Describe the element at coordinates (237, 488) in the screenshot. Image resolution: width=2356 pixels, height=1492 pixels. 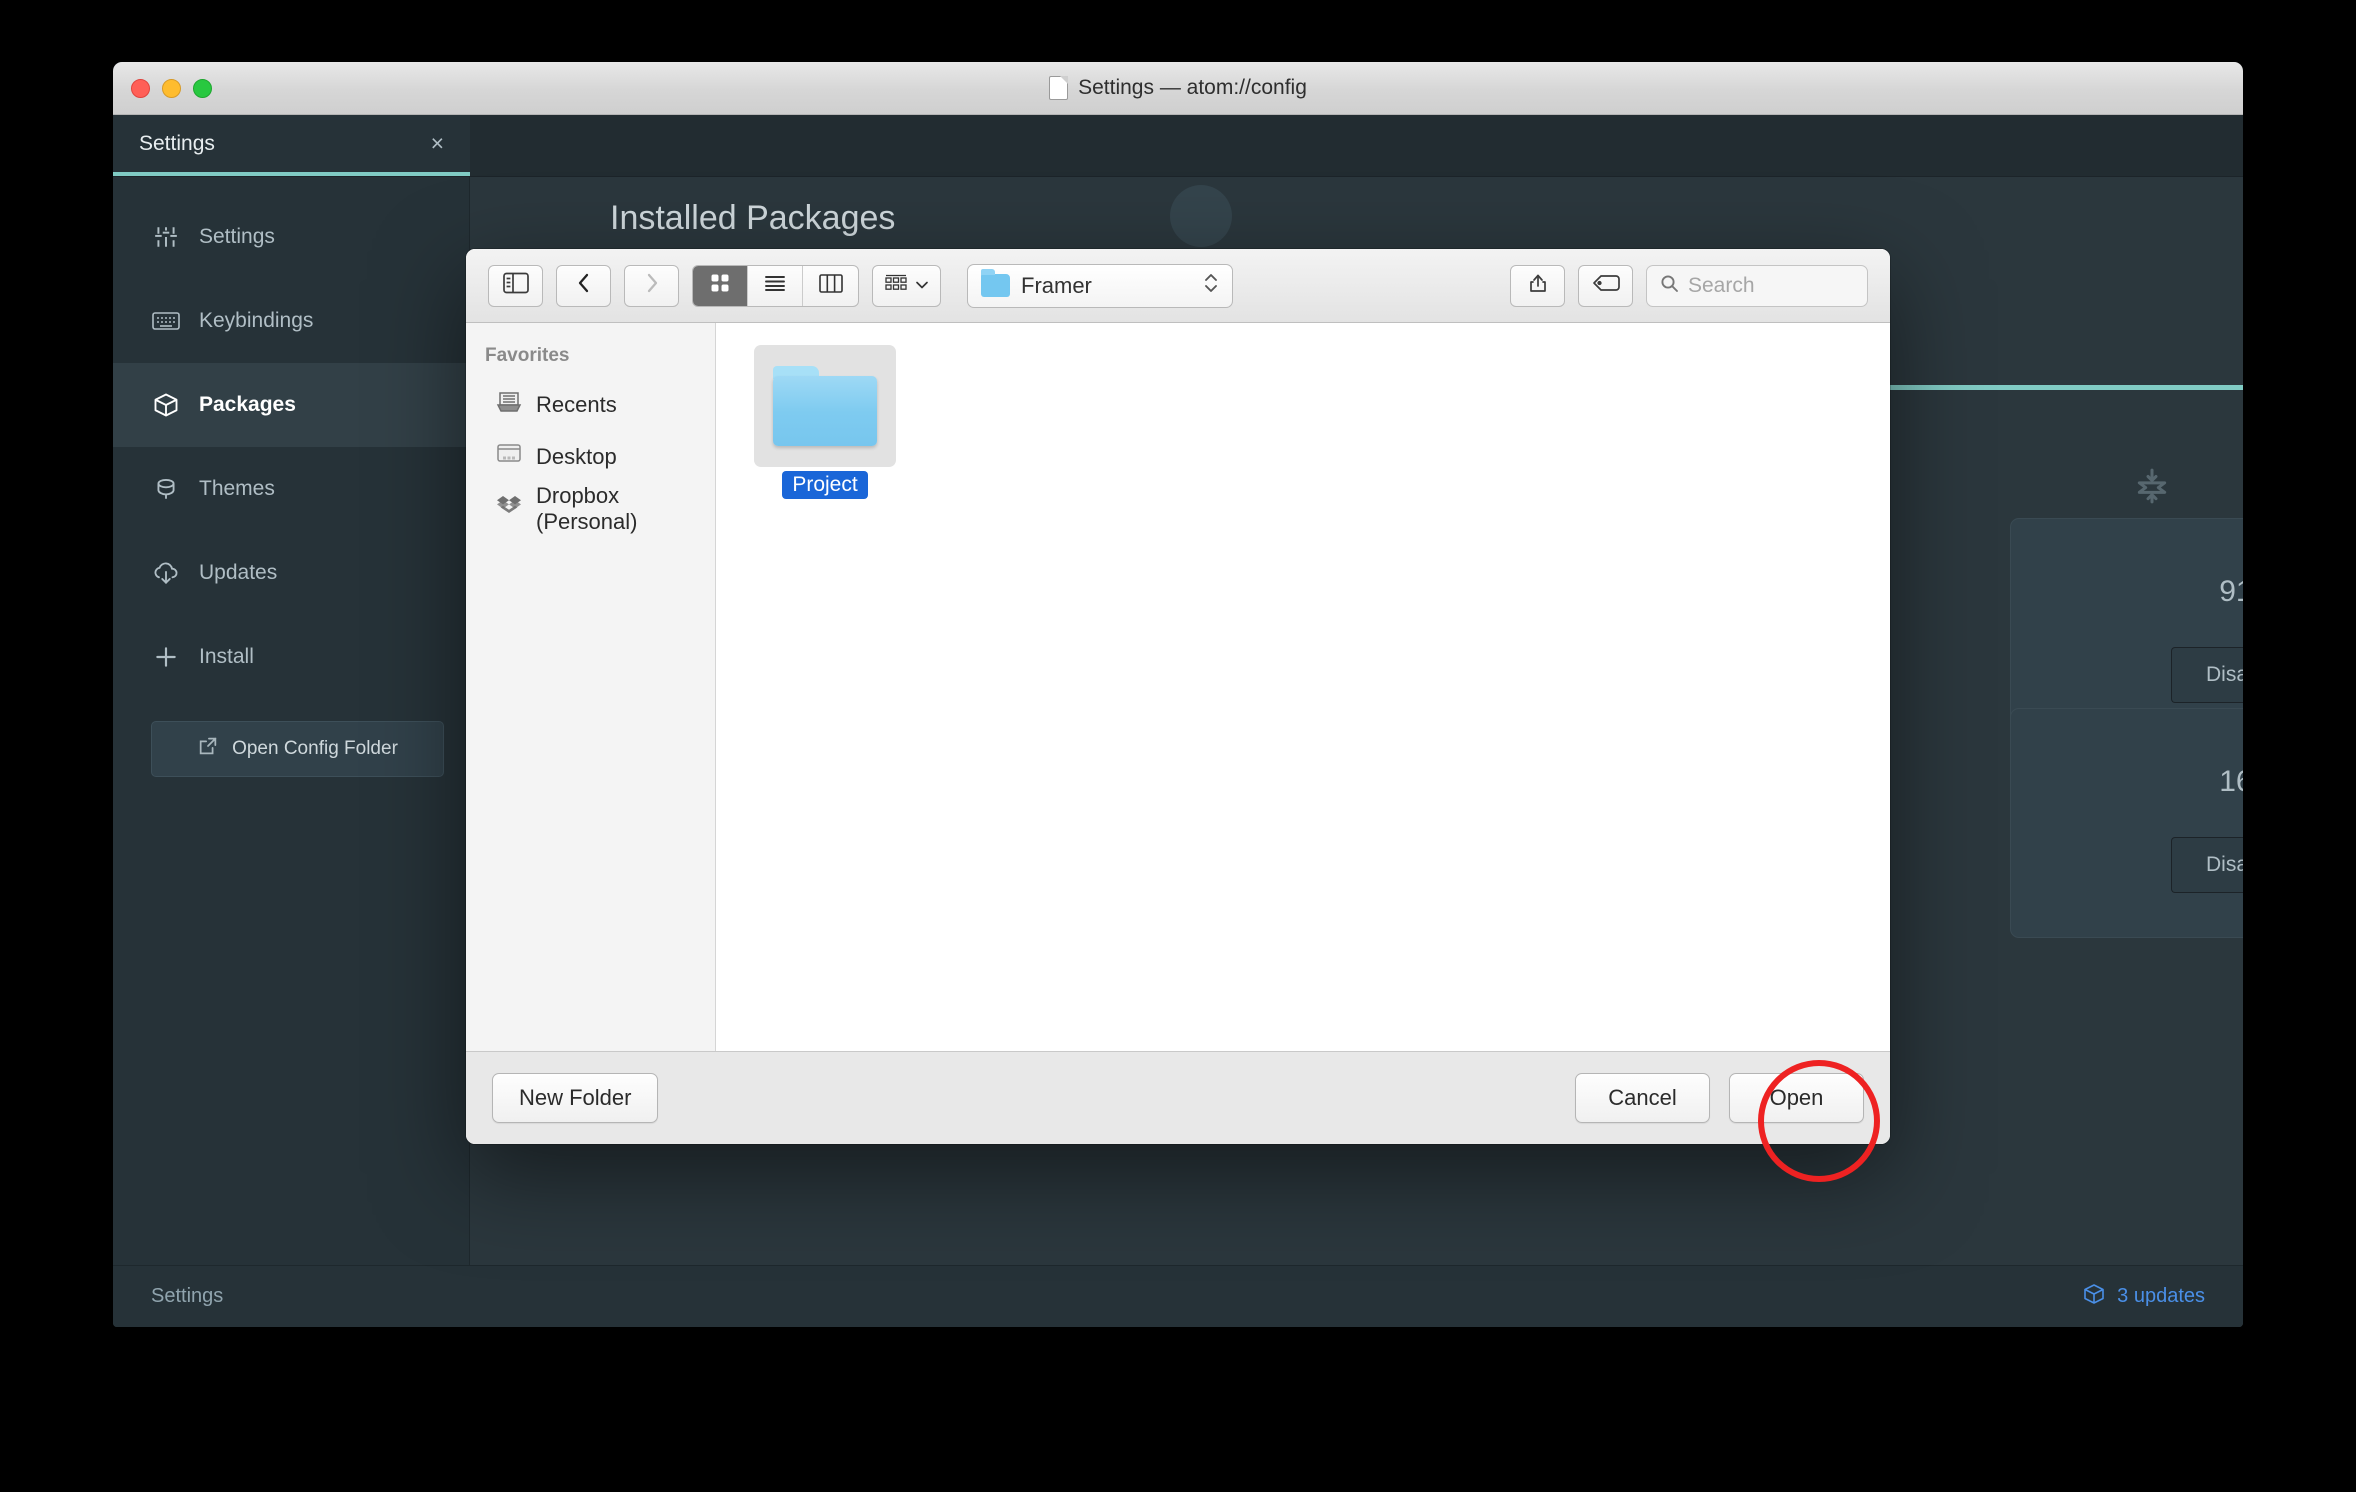
I see `sidebar-item-label: Themes` at that location.